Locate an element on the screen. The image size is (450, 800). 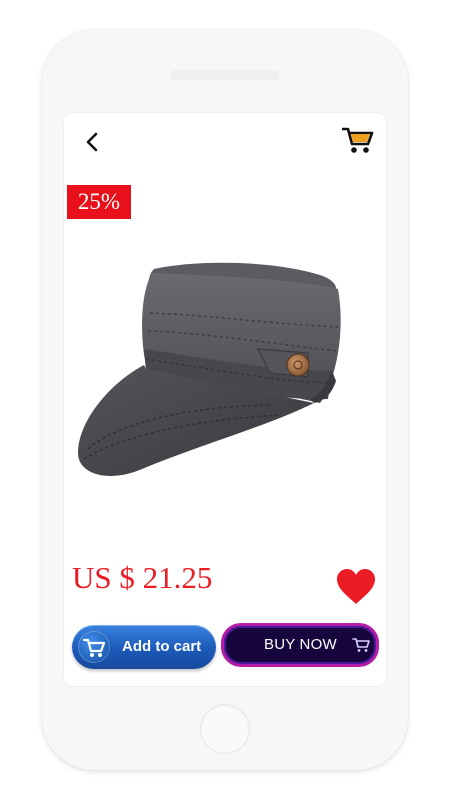
cart-button is located at coordinates (357, 140).